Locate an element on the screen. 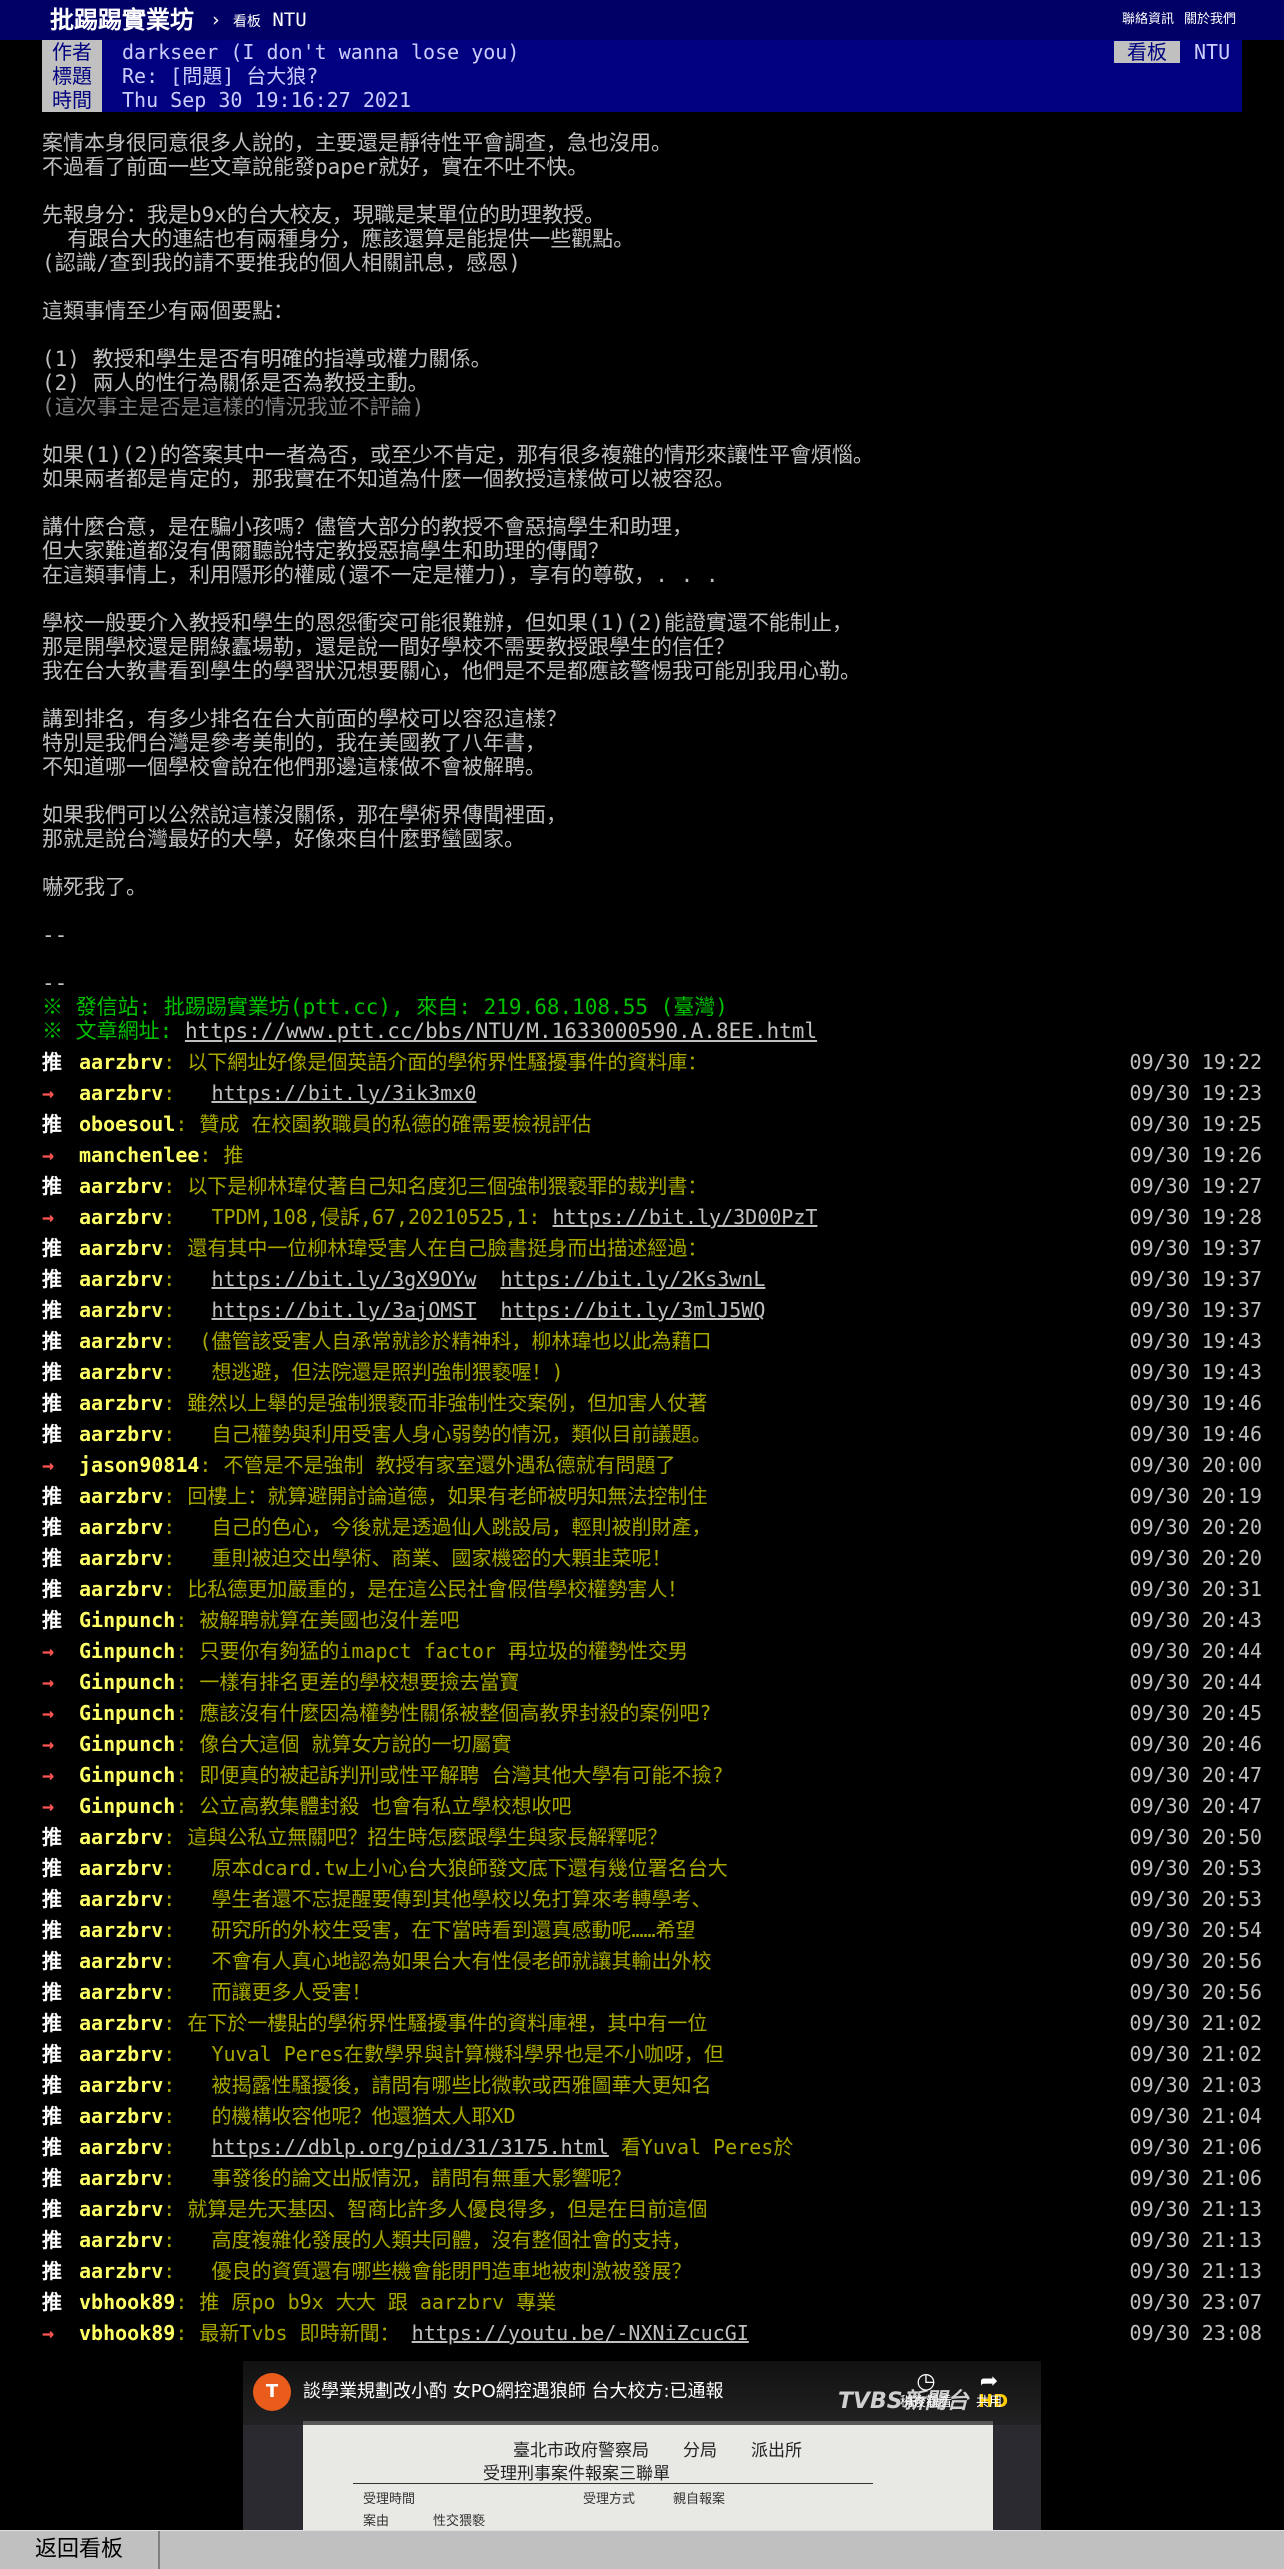 The width and height of the screenshot is (1284, 2569). push-text: 一樣有排名更差的學校想要撿去當寶 is located at coordinates (359, 1682).